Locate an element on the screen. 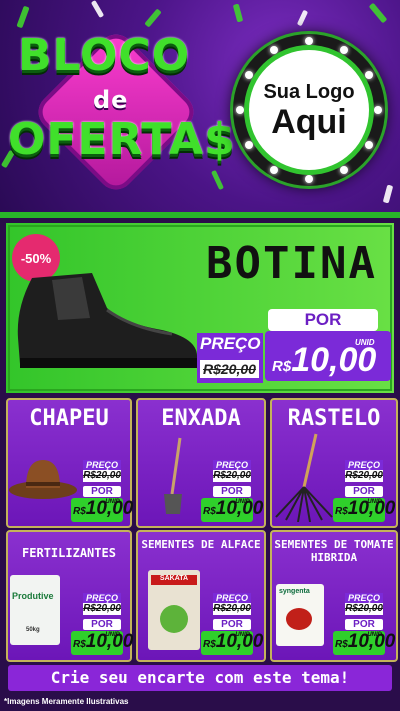 This screenshot has height=711, width=400. product-title: RASTELO is located at coordinates (334, 418).